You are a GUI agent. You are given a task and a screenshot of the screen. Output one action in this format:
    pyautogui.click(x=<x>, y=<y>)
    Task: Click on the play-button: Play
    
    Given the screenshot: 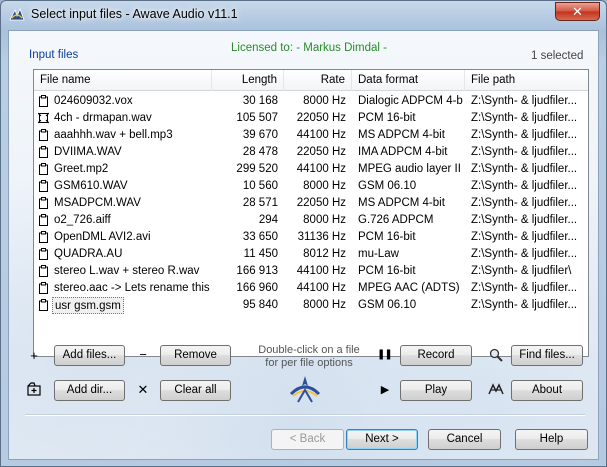 What is the action you would take?
    pyautogui.click(x=436, y=390)
    